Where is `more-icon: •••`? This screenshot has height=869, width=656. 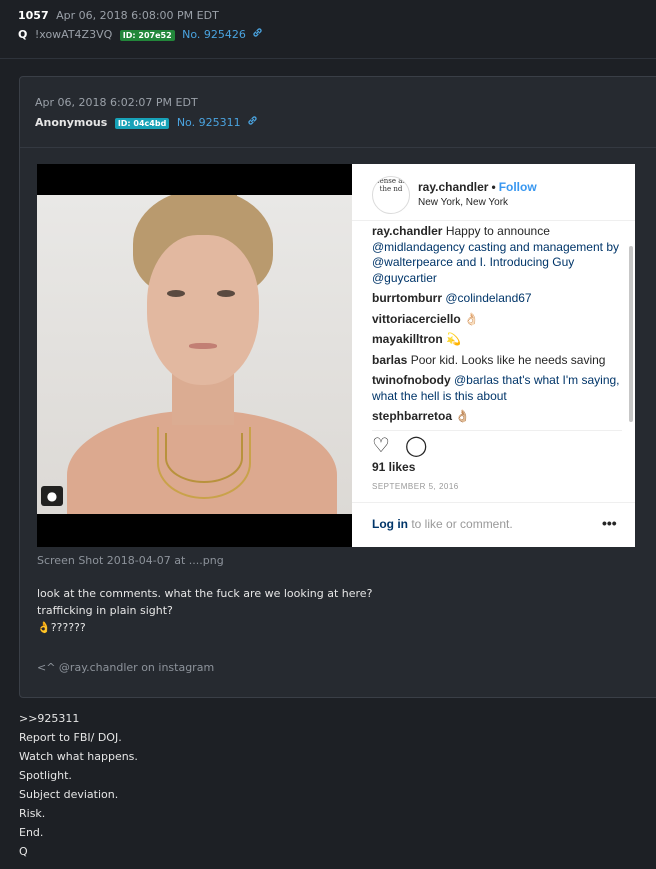 more-icon: ••• is located at coordinates (609, 523).